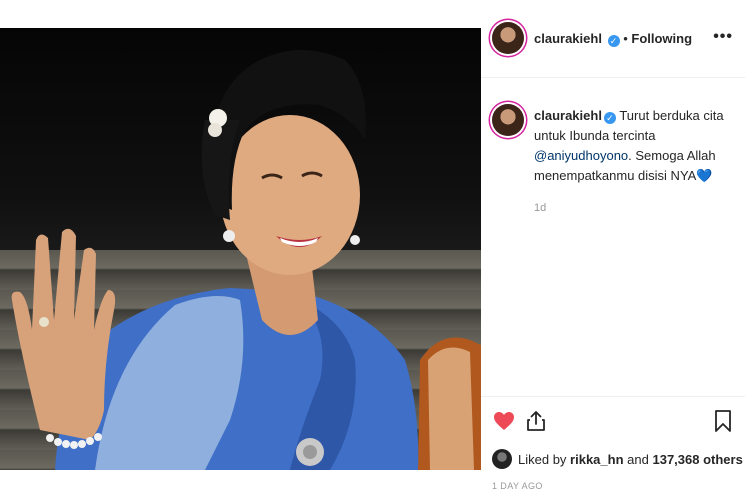 This screenshot has height=489, width=745. I want to click on caption-verified-badge-icon: ✓, so click(609, 118).